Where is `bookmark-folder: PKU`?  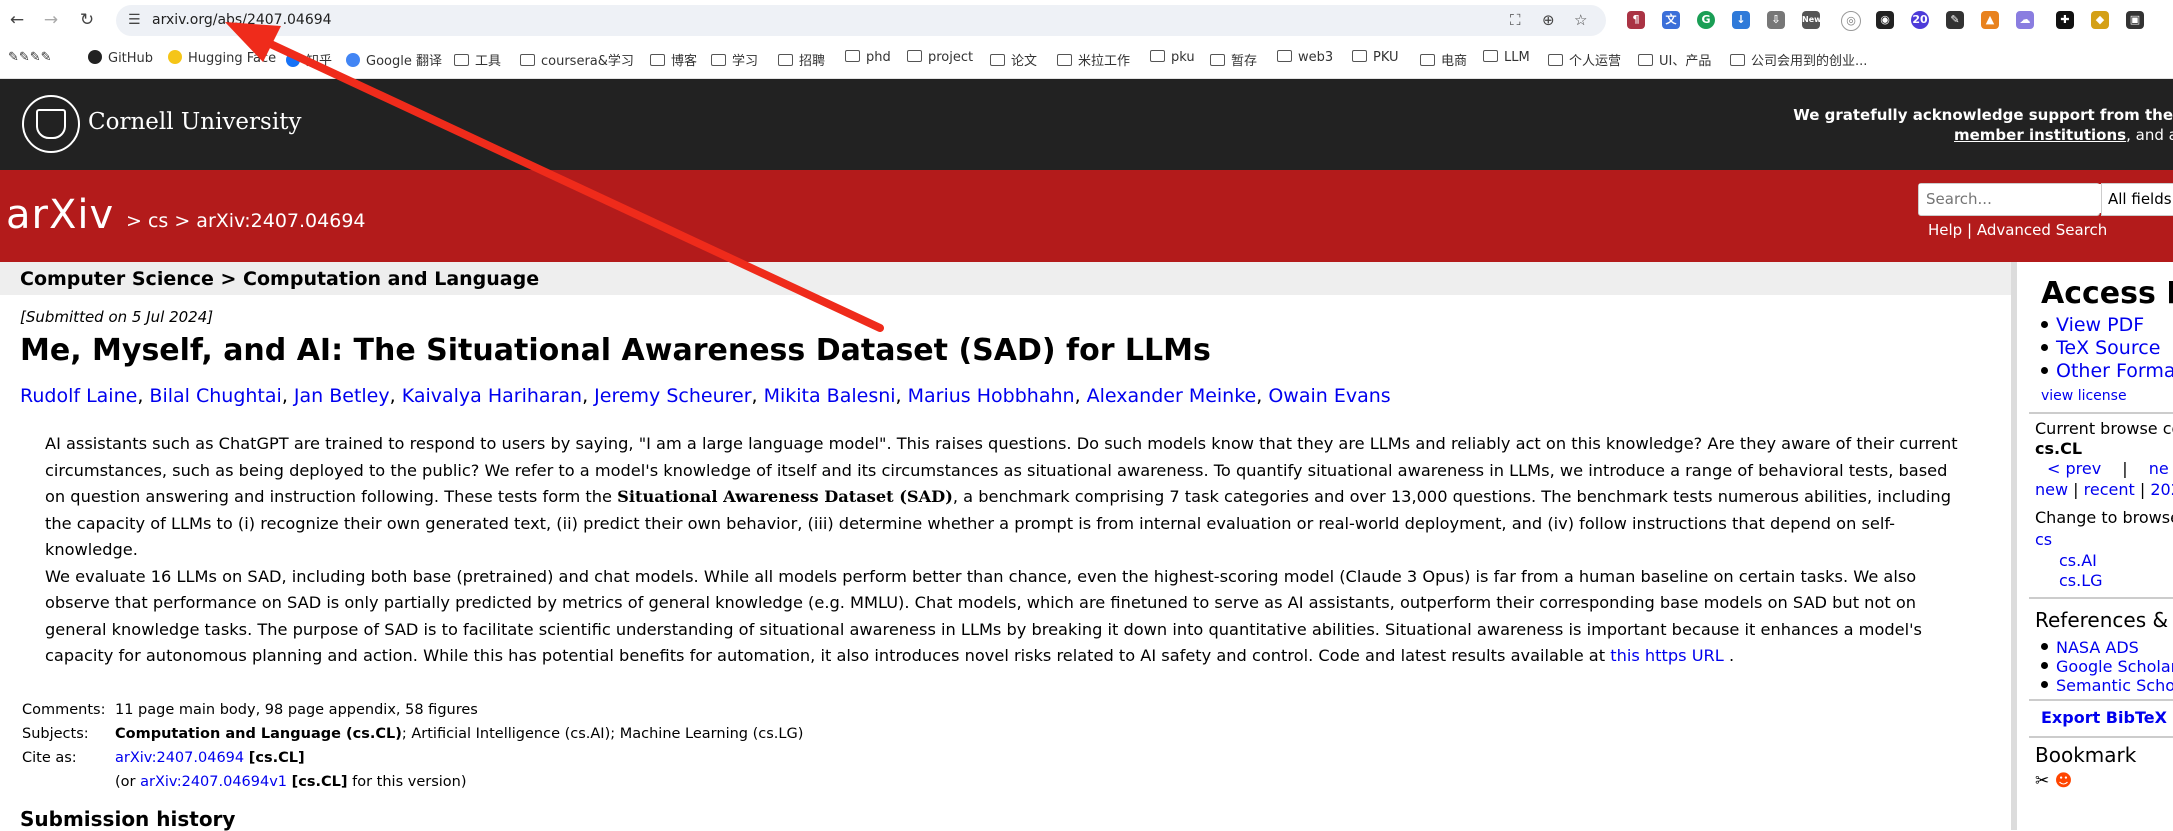
bookmark-folder: PKU is located at coordinates (1375, 57).